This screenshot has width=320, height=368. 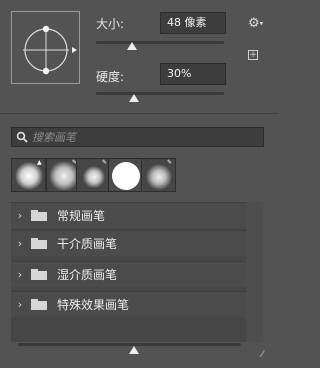 What do you see at coordinates (158, 175) in the screenshot?
I see `recent-brush-5: ✎` at bounding box center [158, 175].